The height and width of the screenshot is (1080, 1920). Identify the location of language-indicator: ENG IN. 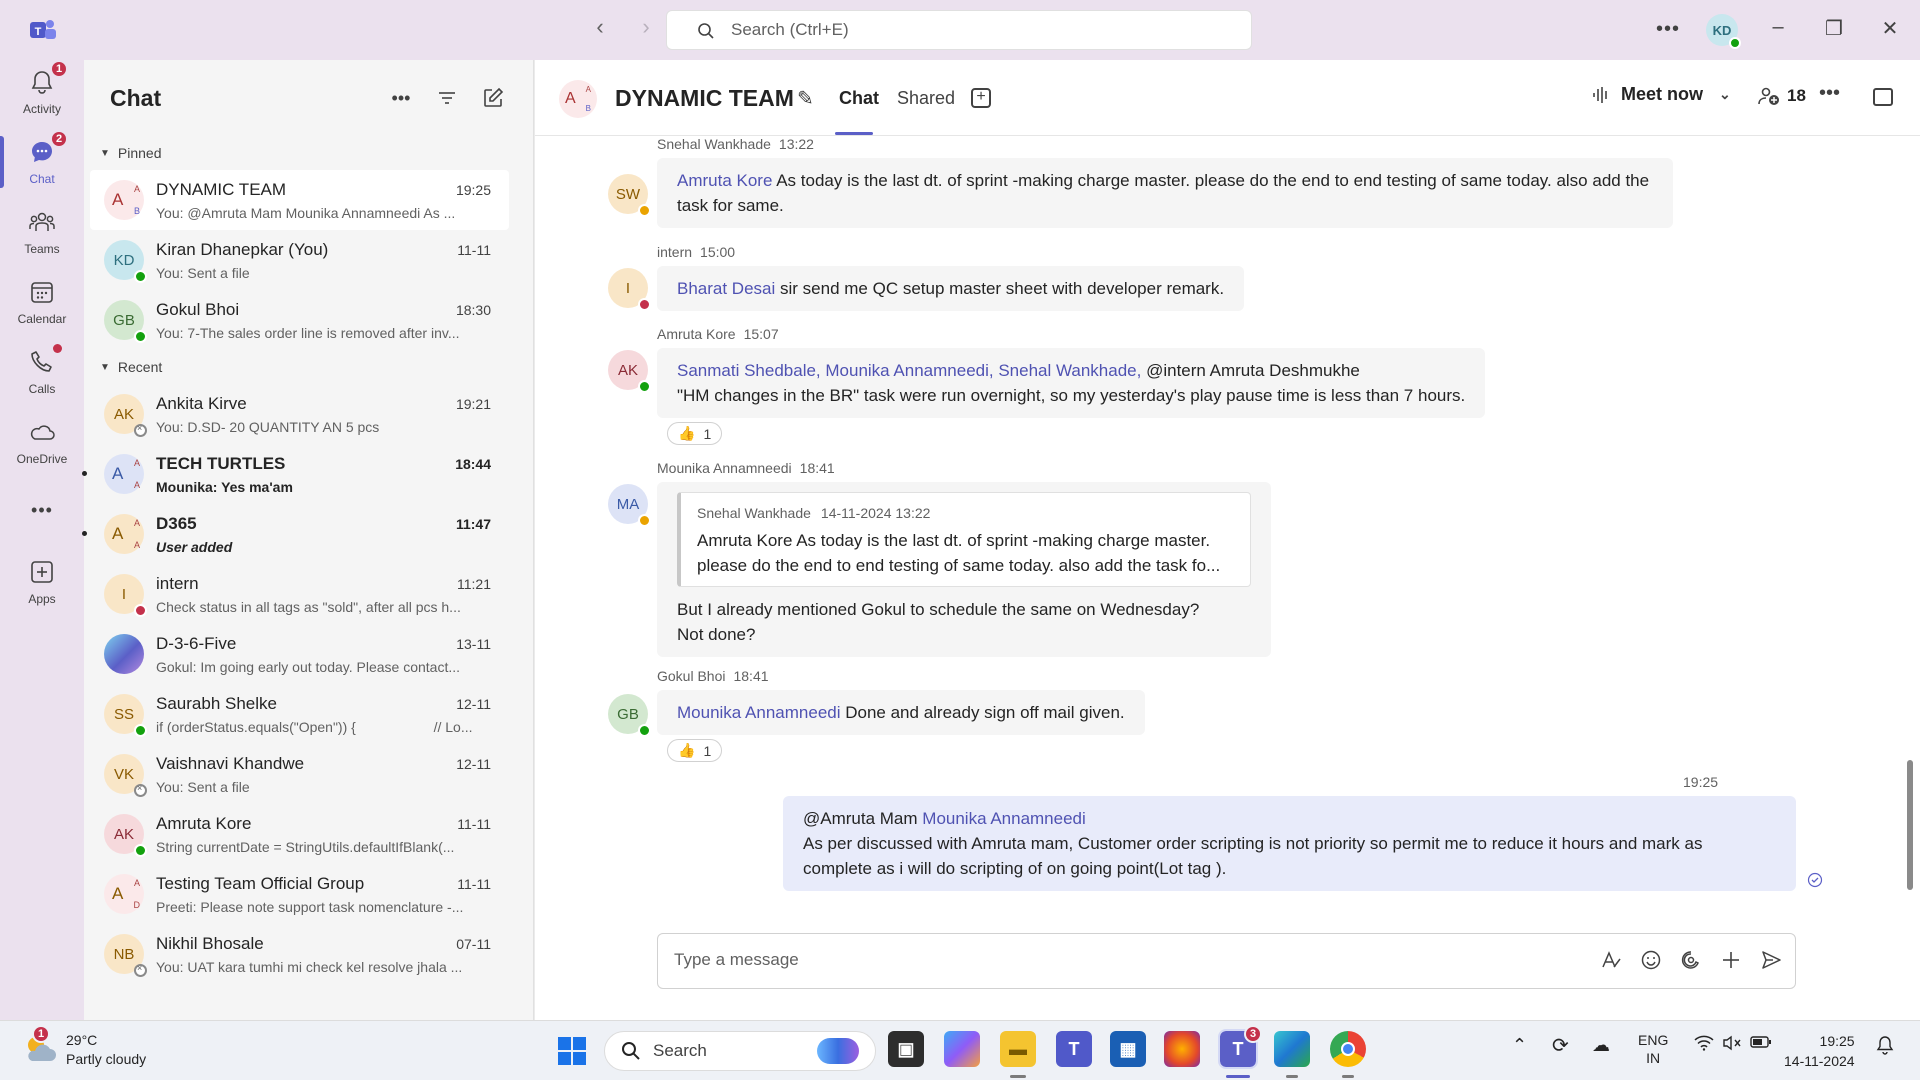
(1653, 1049).